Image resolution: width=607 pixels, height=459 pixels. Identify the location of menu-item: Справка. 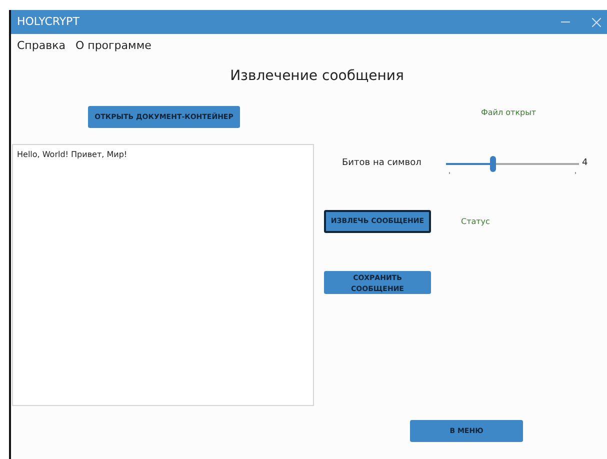
(41, 46).